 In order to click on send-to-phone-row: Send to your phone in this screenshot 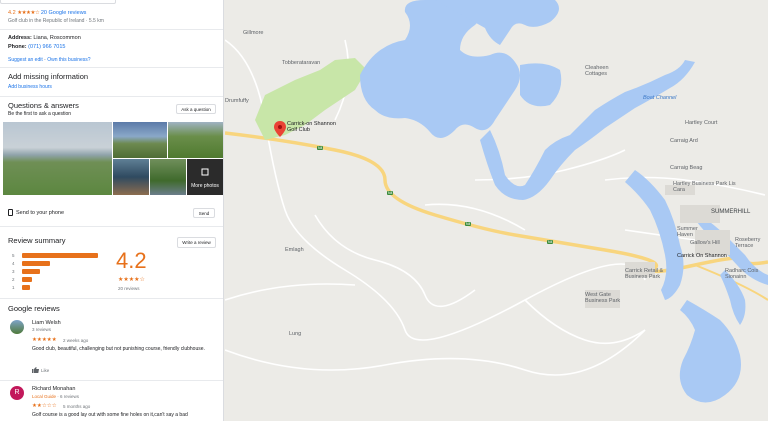, I will do `click(36, 212)`.